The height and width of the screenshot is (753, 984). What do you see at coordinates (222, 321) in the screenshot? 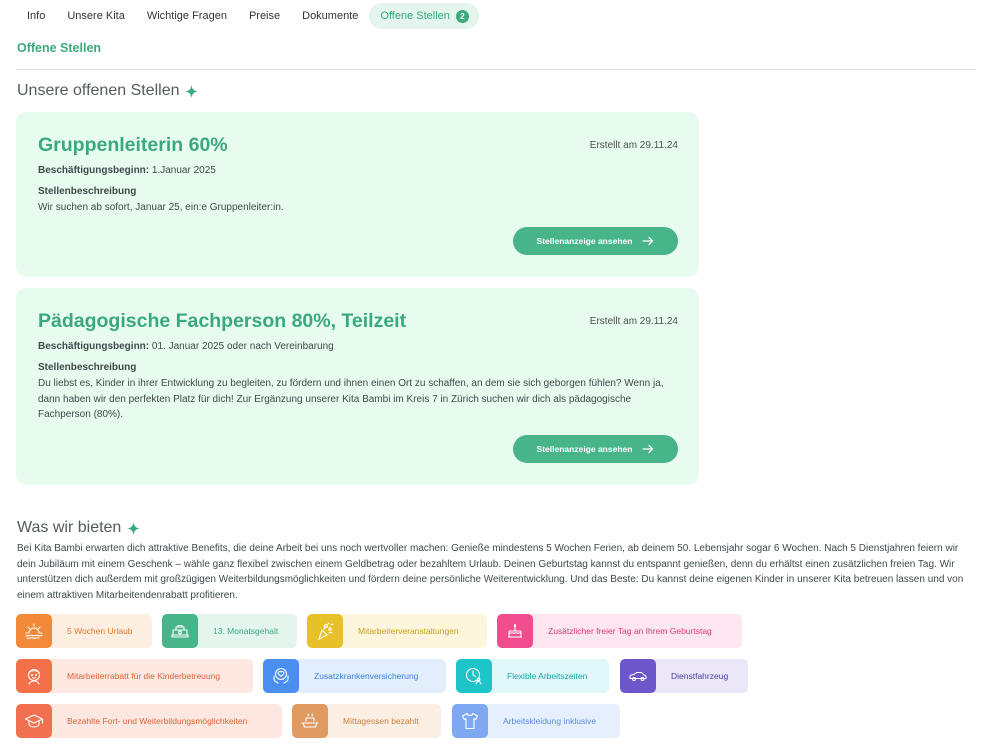
I see `job-title: Pädagogische Fachperson 80%, Teilzeit` at bounding box center [222, 321].